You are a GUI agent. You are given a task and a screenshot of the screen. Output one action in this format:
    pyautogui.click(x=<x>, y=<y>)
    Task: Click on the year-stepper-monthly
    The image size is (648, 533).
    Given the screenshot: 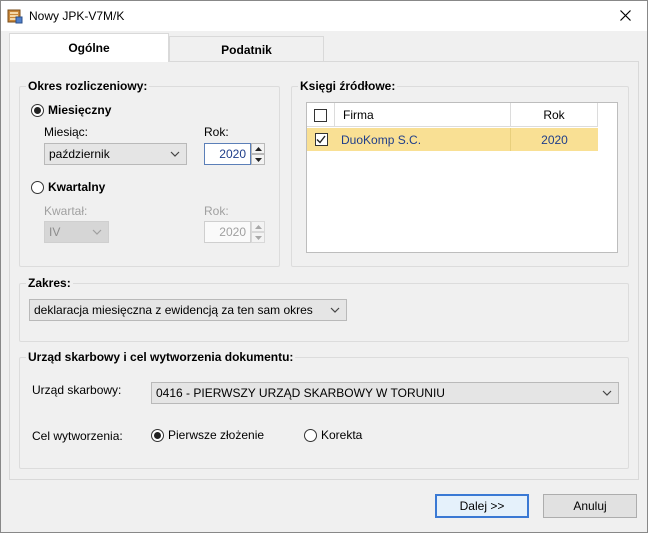 What is the action you would take?
    pyautogui.click(x=258, y=154)
    